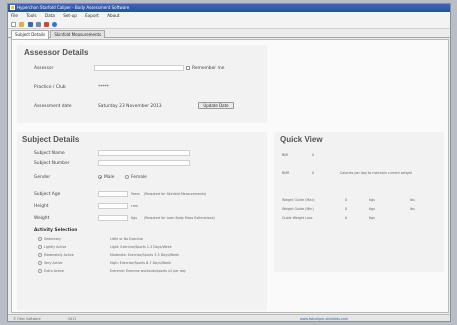 The height and width of the screenshot is (325, 457). Describe the element at coordinates (42, 177) in the screenshot. I see `gender-label: Gender` at that location.